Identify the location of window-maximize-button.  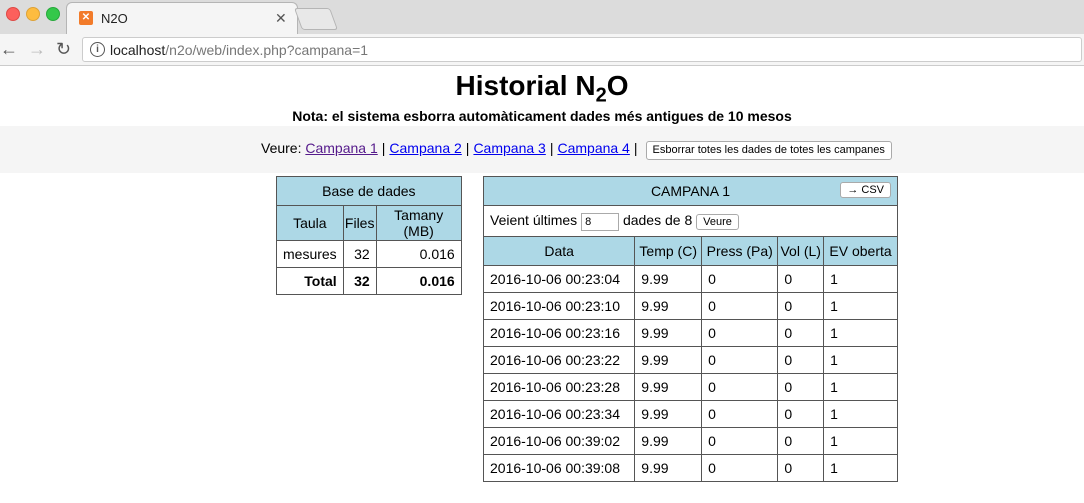
(53, 14).